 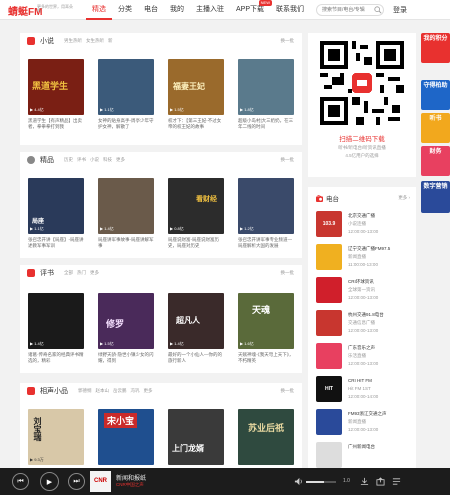 What do you see at coordinates (400, 10) in the screenshot?
I see `login-button: 登录` at bounding box center [400, 10].